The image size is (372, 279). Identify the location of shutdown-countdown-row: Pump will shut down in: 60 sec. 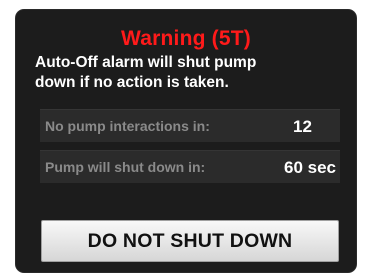
(190, 166).